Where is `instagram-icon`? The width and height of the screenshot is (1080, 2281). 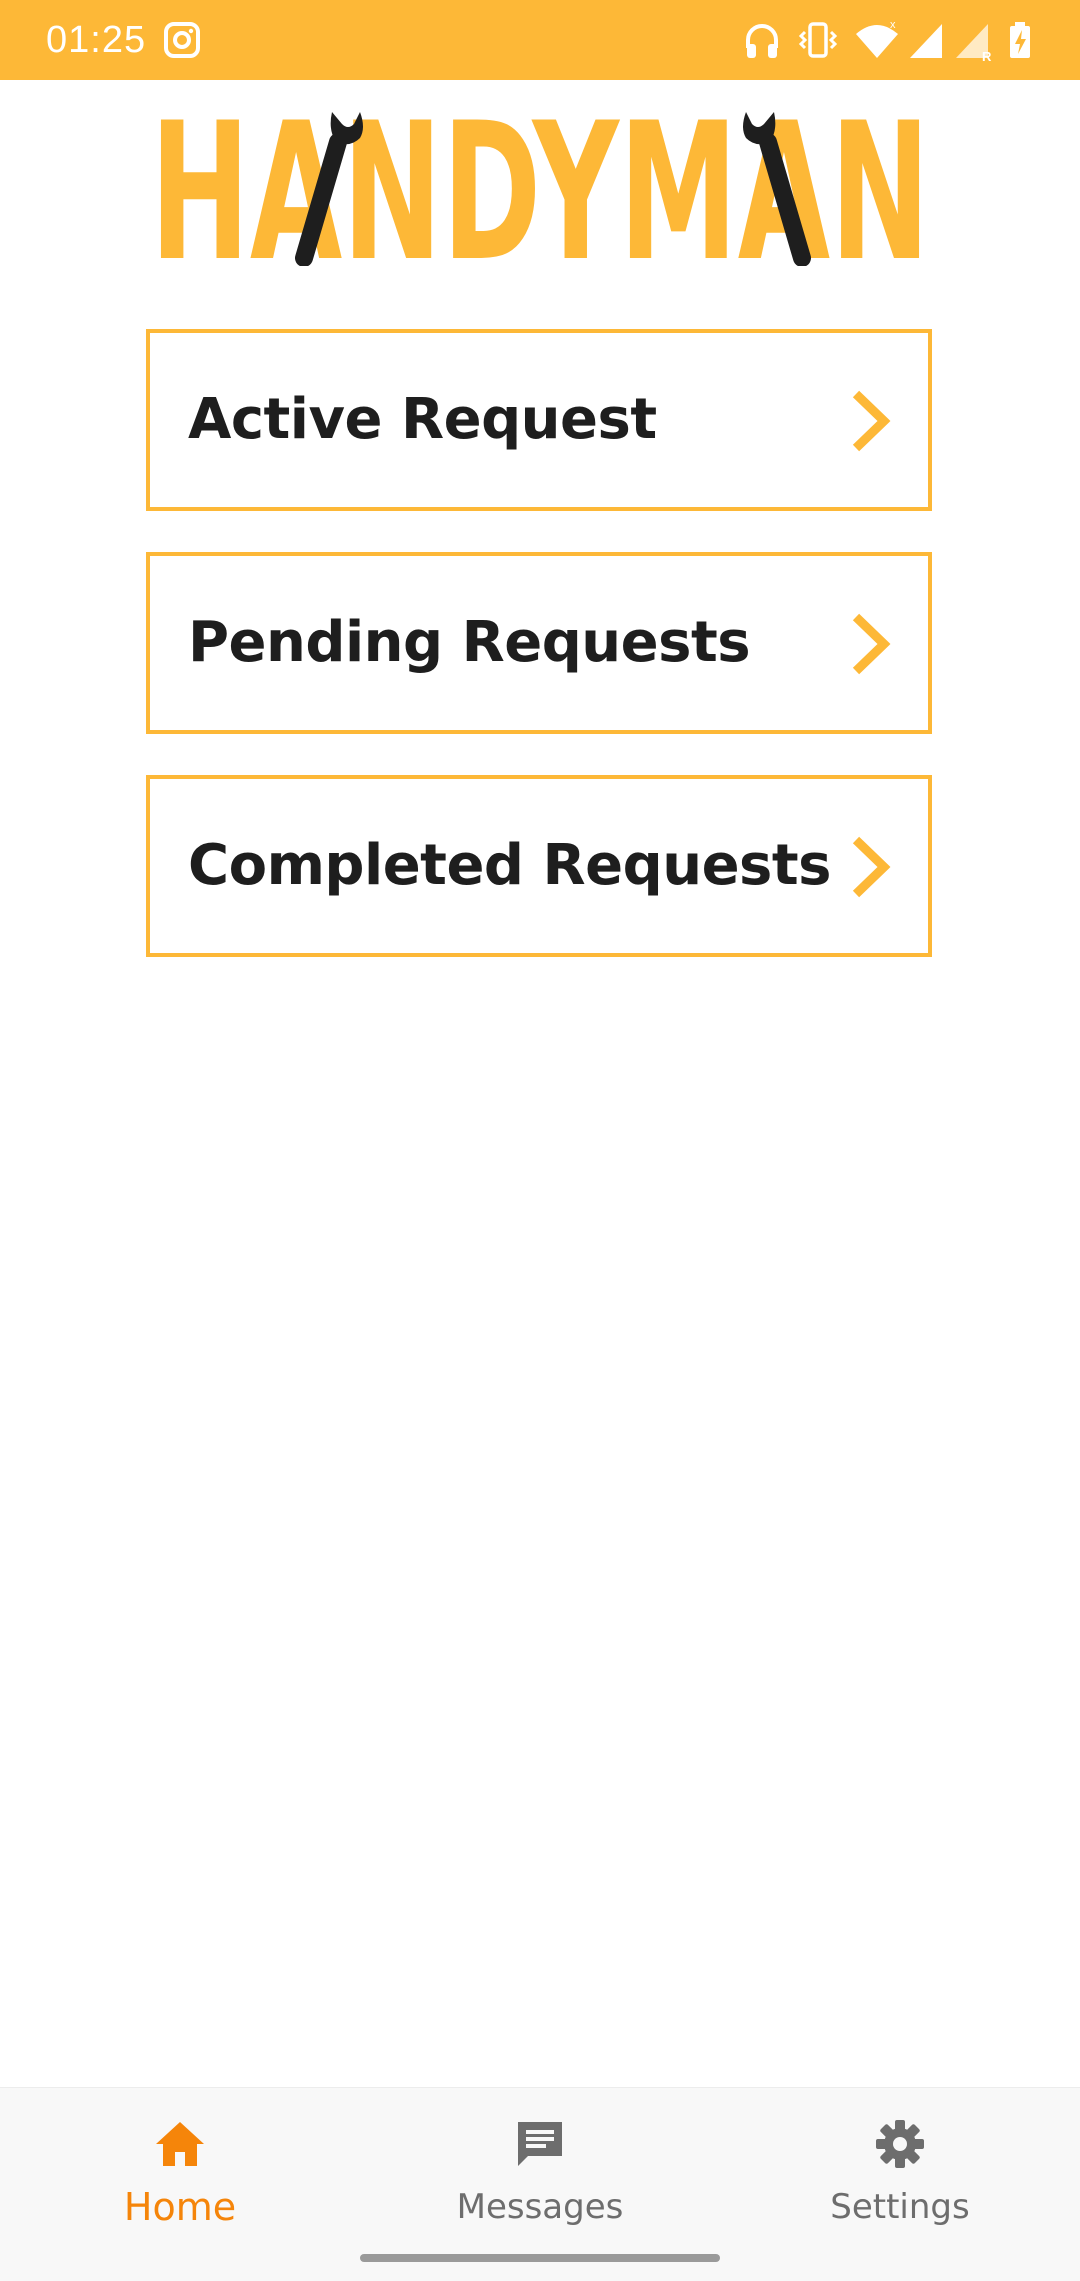
instagram-icon is located at coordinates (182, 40).